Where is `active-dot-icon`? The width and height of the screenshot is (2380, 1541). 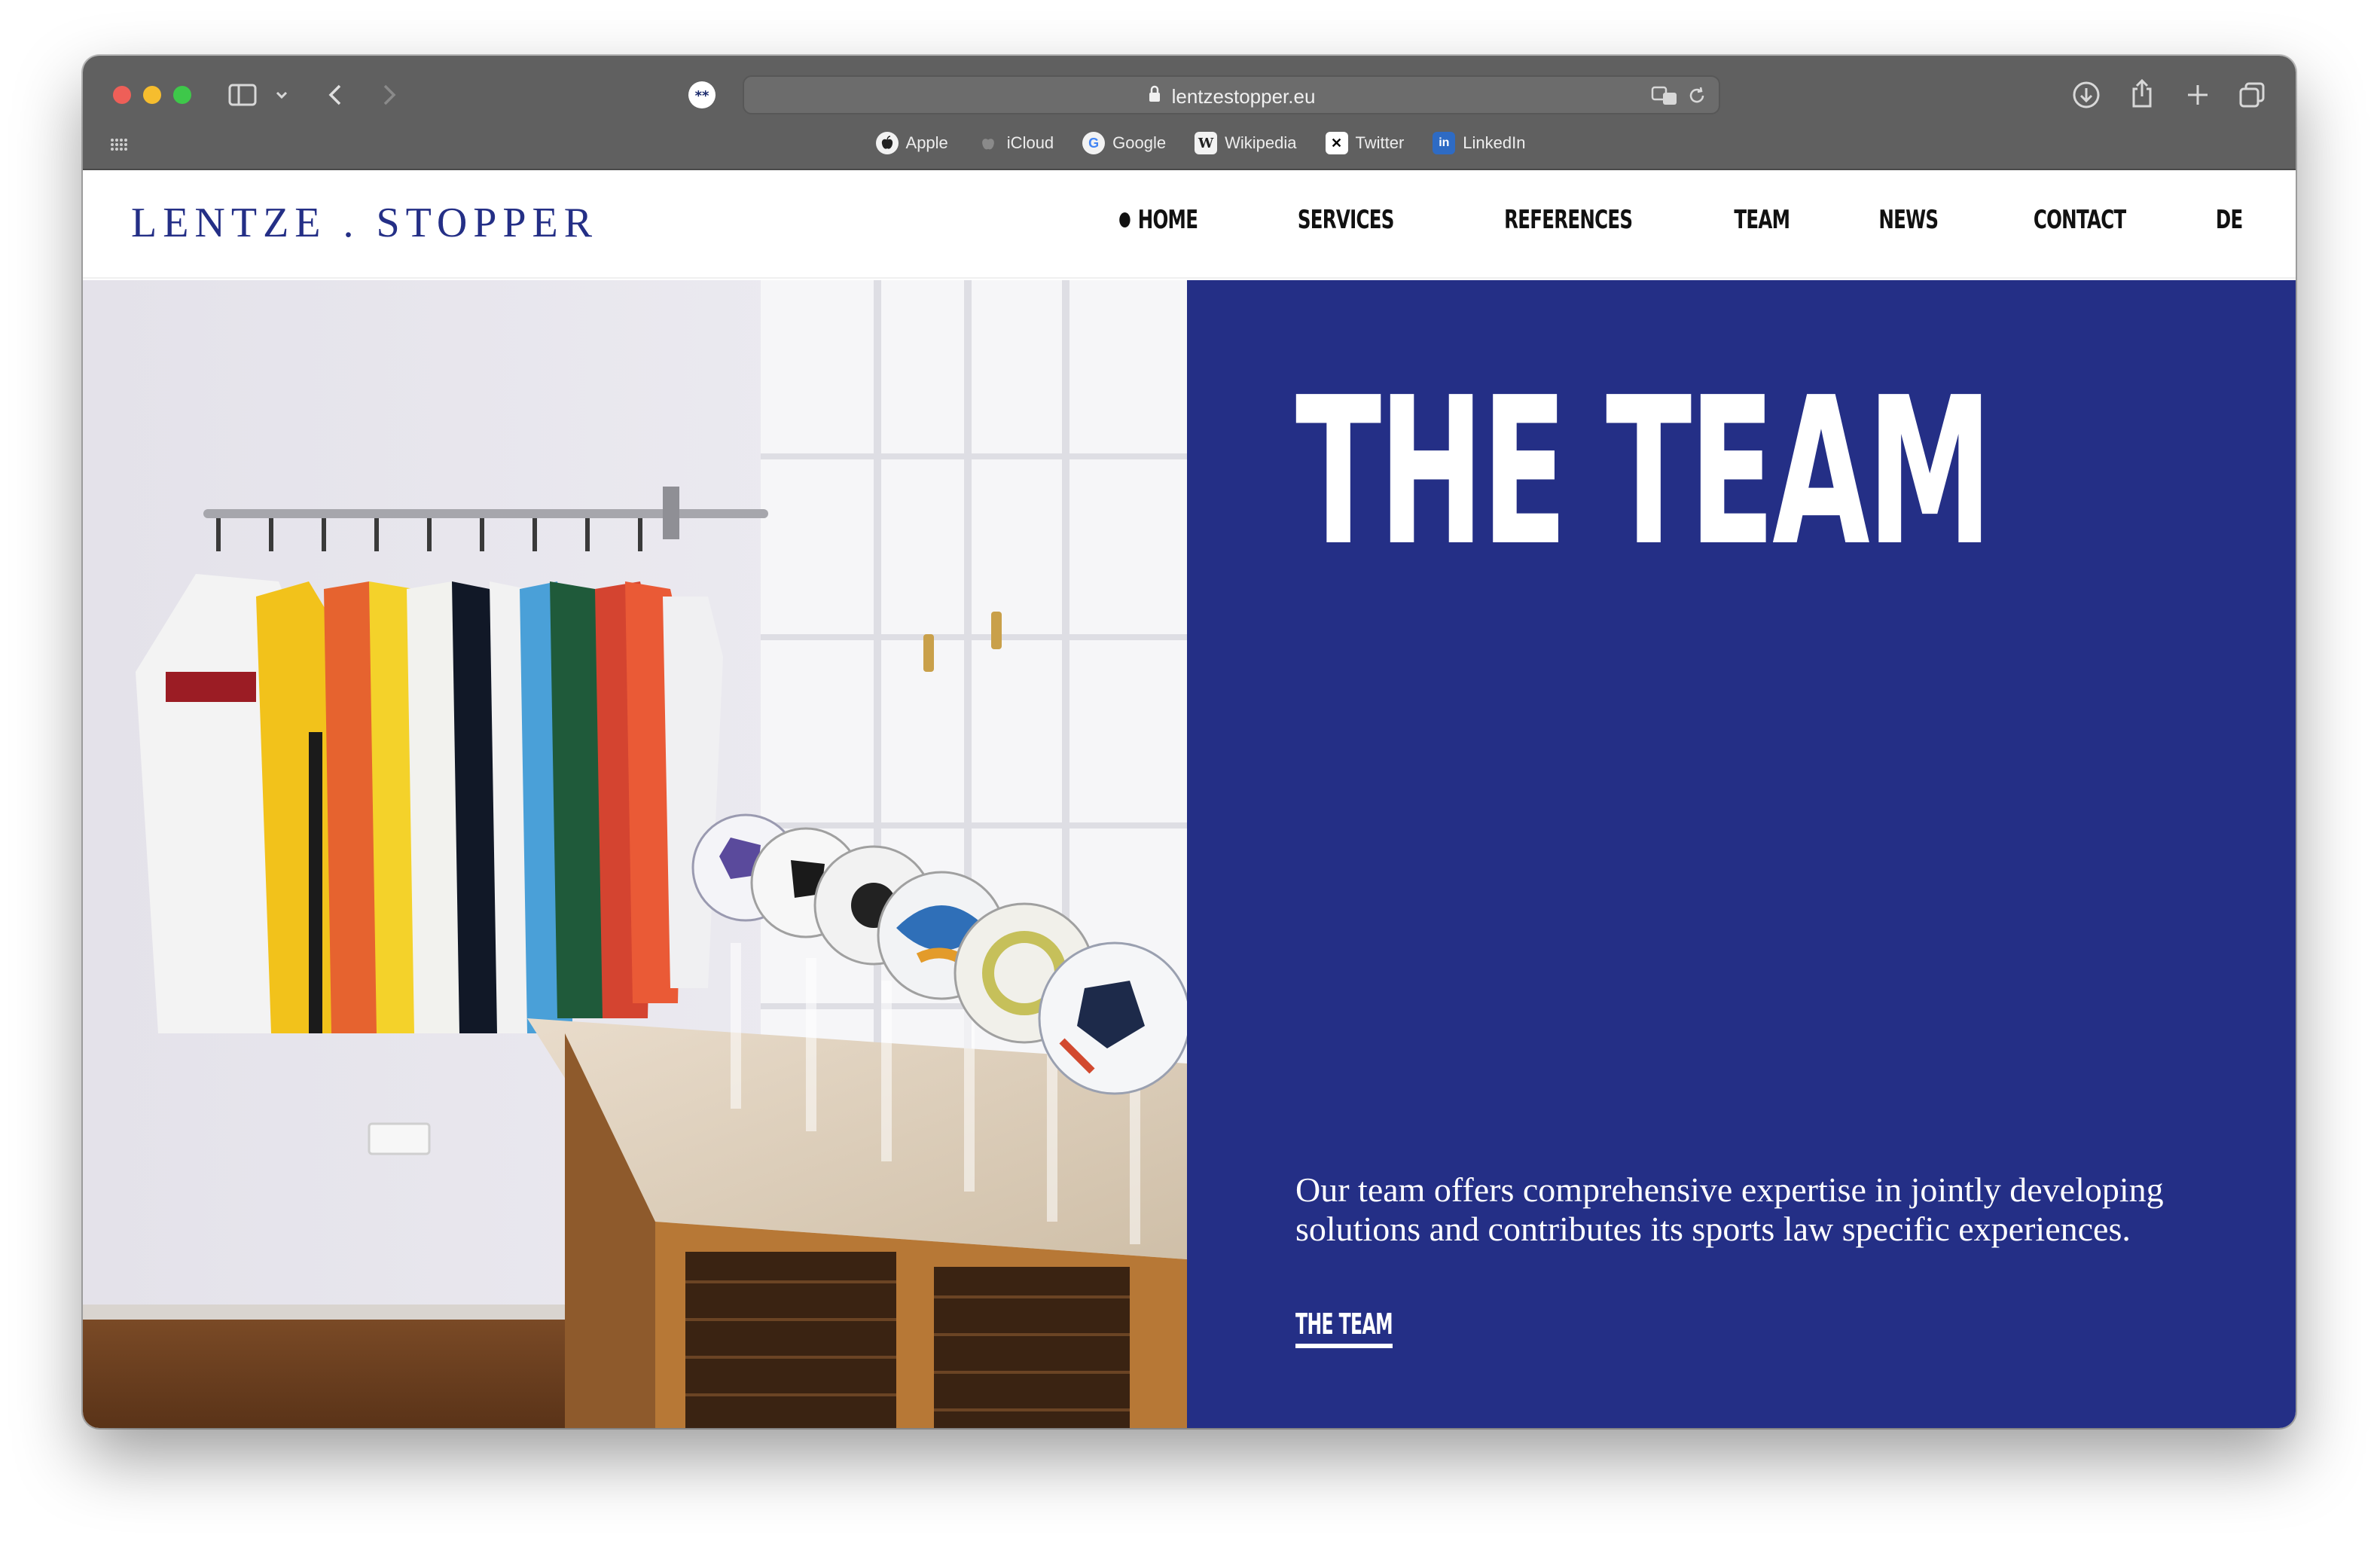 active-dot-icon is located at coordinates (1124, 219).